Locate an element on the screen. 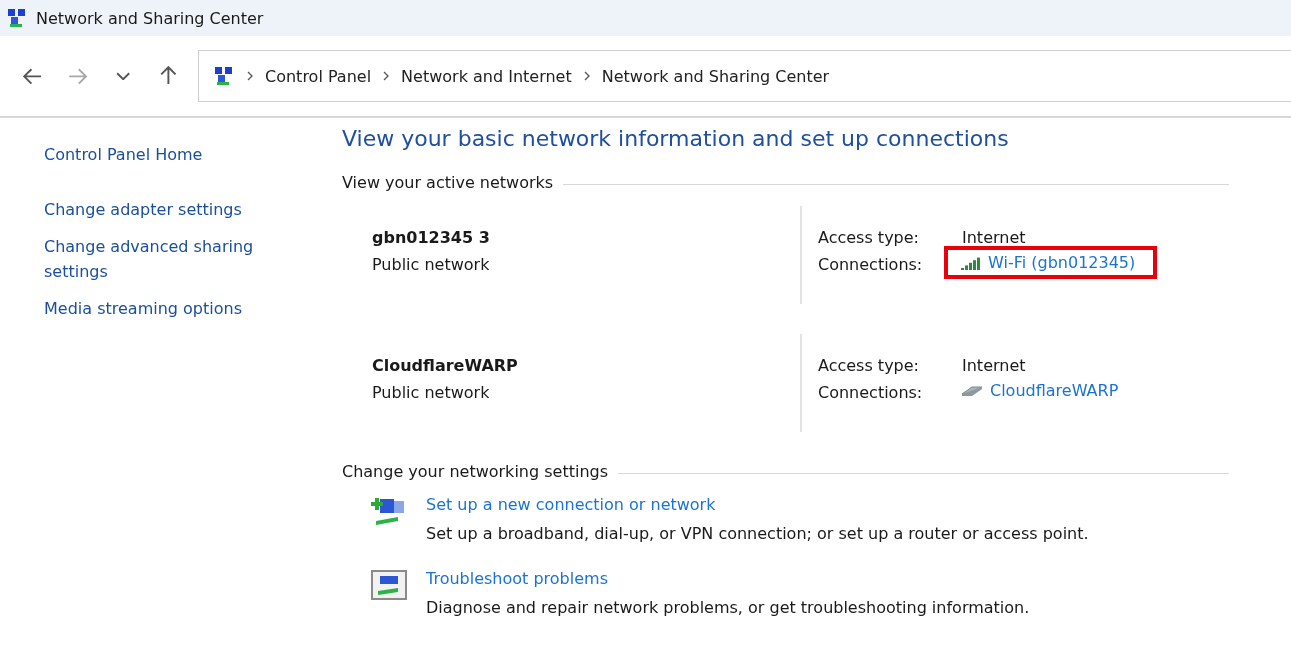 The image size is (1291, 661). back-arrow-icon is located at coordinates (33, 76).